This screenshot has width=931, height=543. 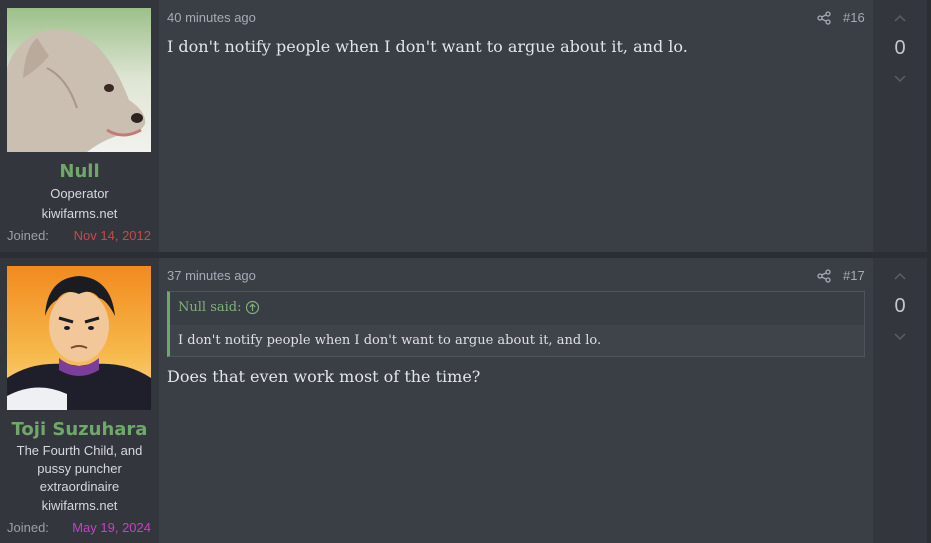 I want to click on post-time: 40 minutes ago, so click(x=211, y=17).